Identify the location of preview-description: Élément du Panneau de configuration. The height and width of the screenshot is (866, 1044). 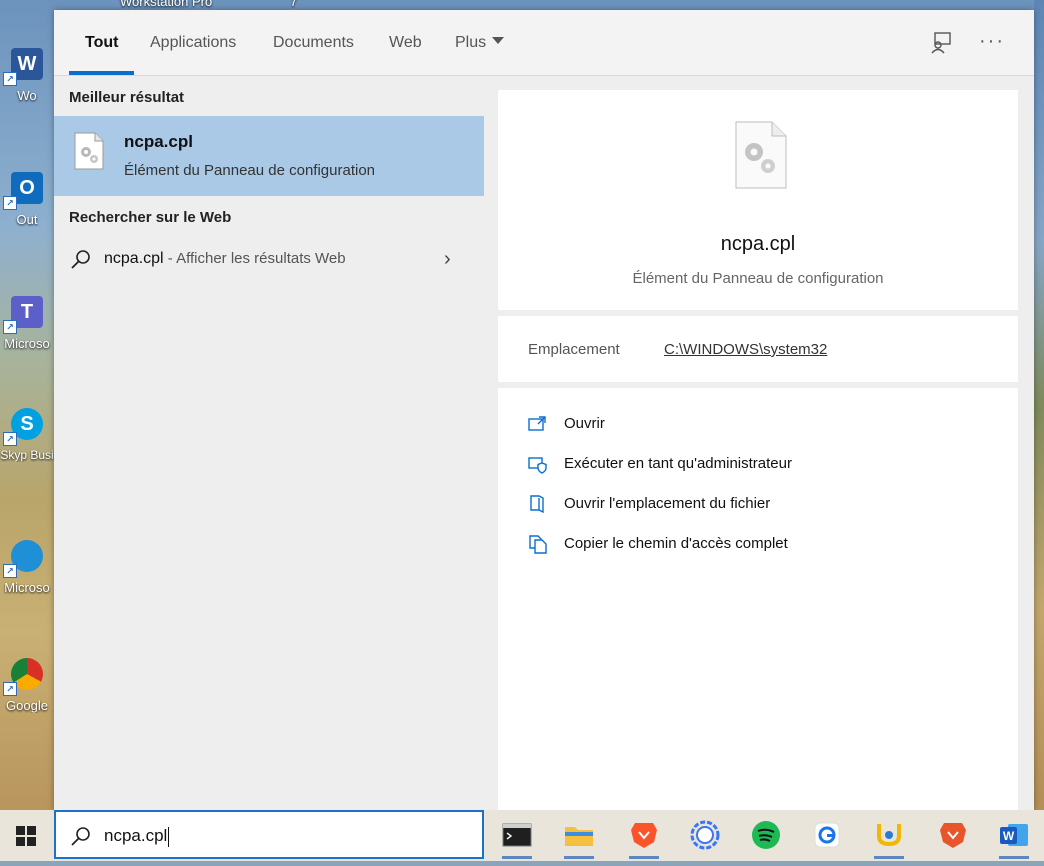
(758, 278).